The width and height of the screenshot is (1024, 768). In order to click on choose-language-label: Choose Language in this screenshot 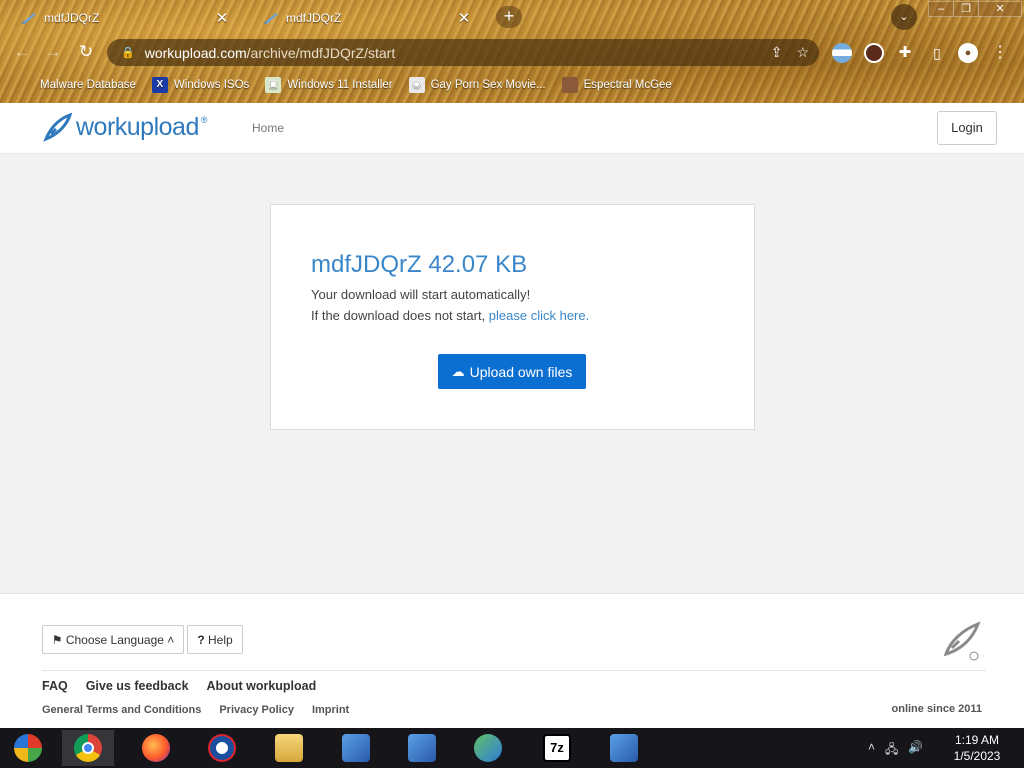, I will do `click(114, 639)`.